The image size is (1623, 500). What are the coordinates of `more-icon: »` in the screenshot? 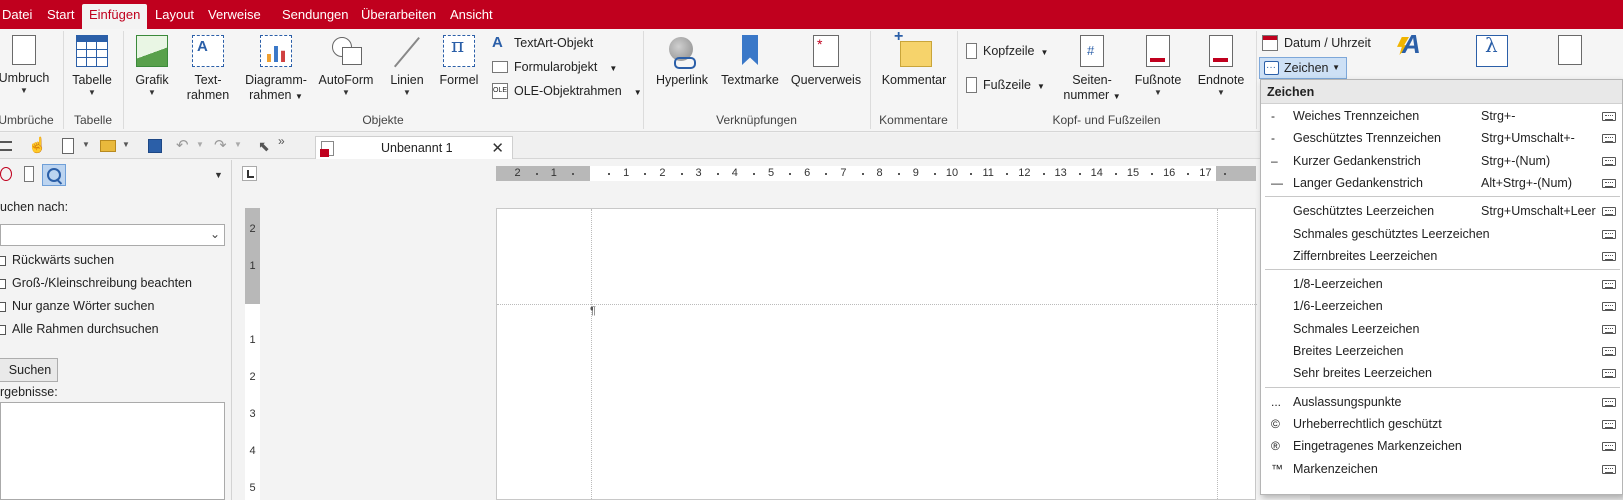 It's located at (286, 142).